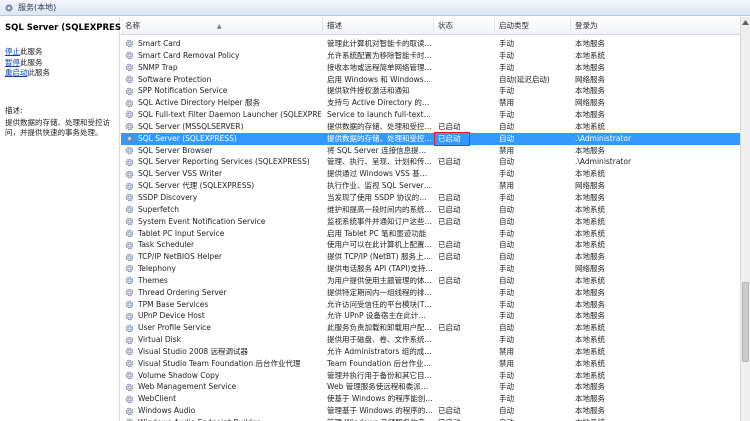 The width and height of the screenshot is (750, 421). I want to click on service-row: Smart Card 管理此计算机对智能卡的取读访... 手动 本地服务, so click(430, 44).